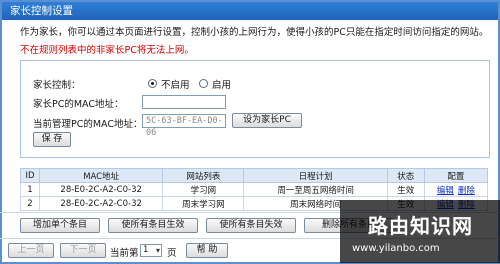 This screenshot has height=264, width=500. Describe the element at coordinates (250, 11) in the screenshot. I see `page-title: 家长控制设置` at that location.